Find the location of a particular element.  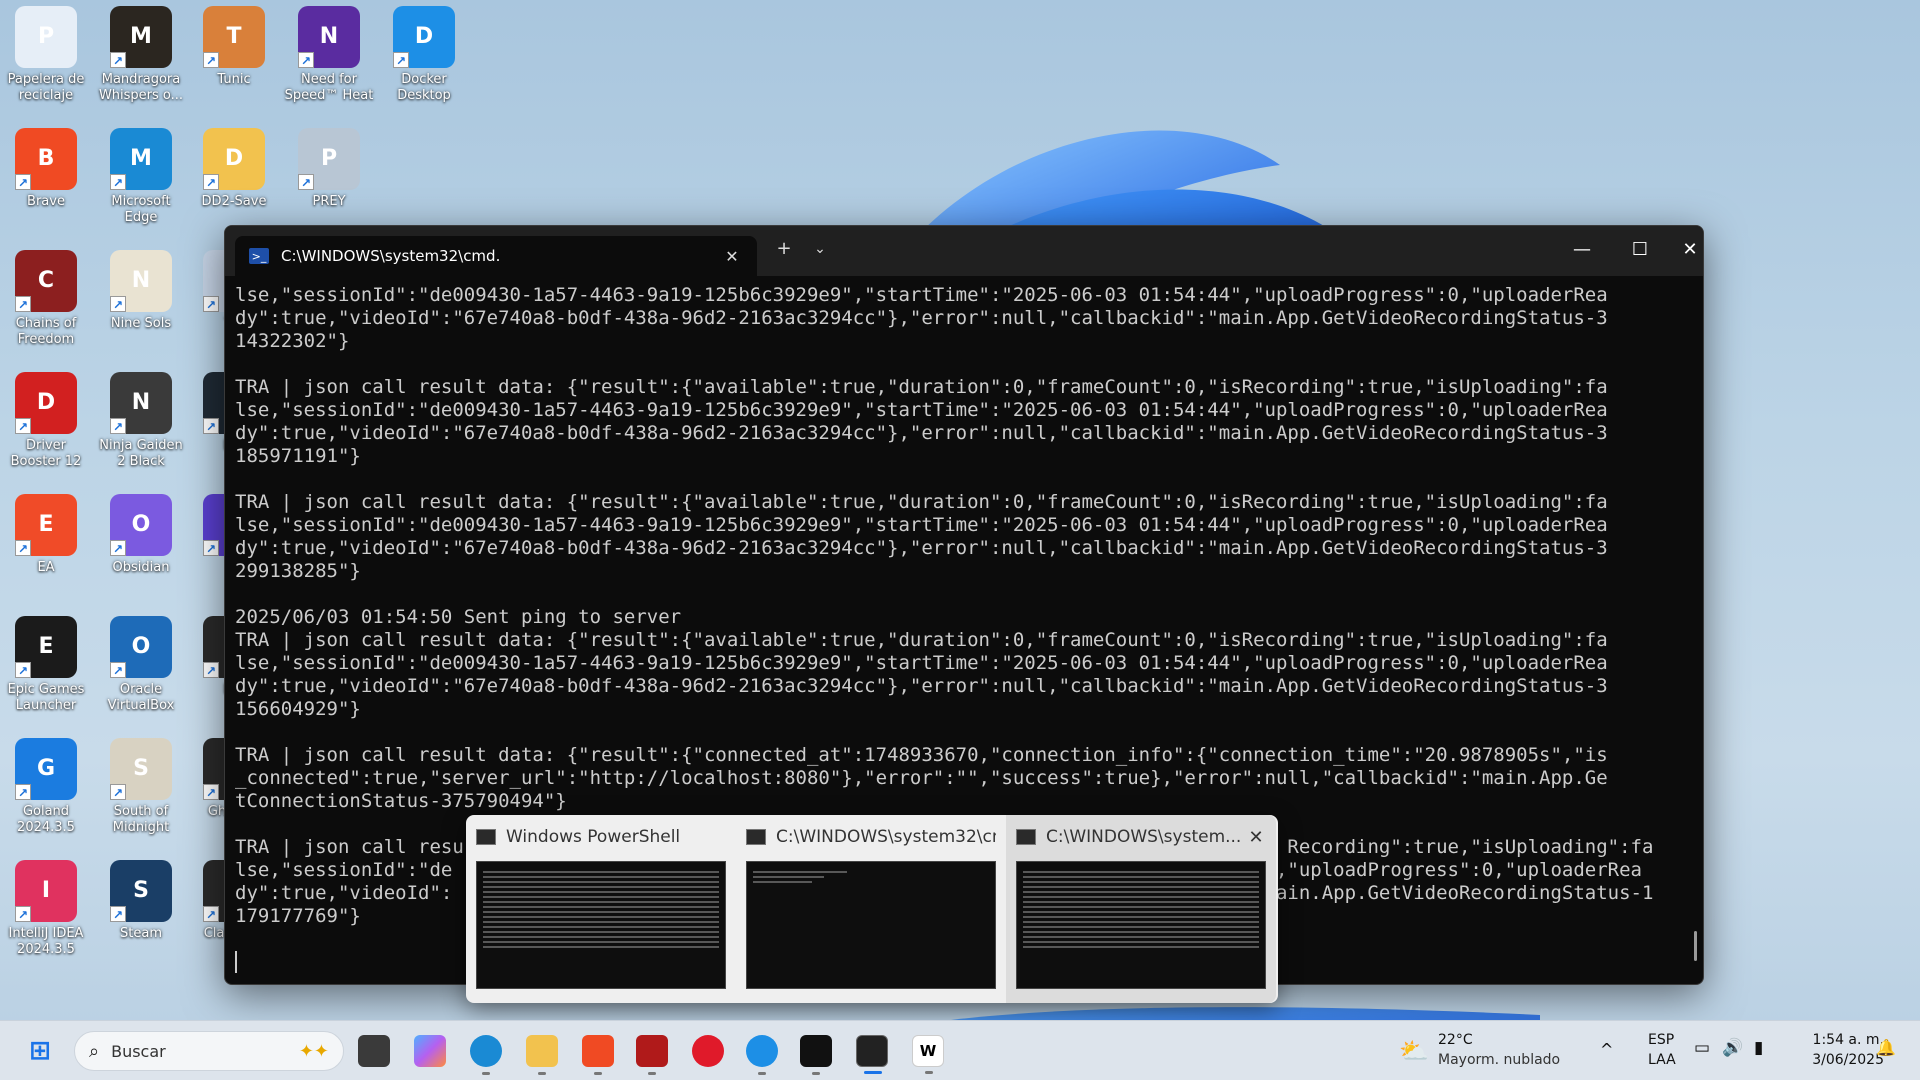

minimize-button: — is located at coordinates (1582, 250).